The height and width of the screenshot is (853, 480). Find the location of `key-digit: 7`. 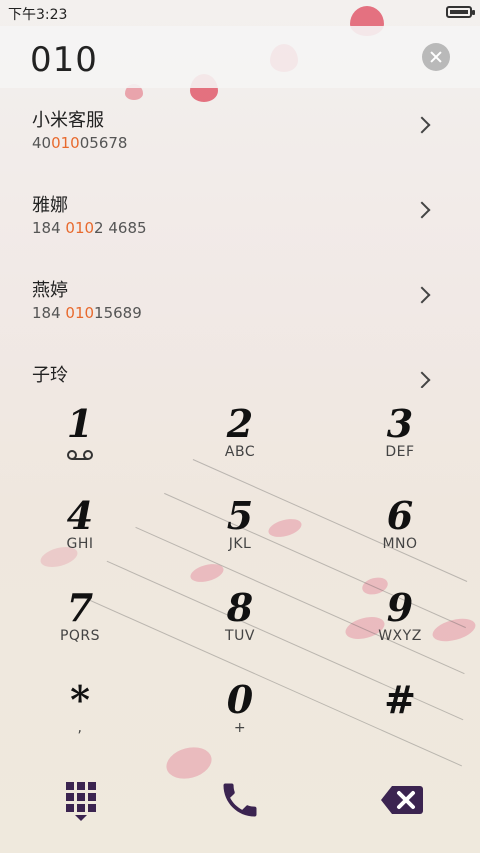

key-digit: 7 is located at coordinates (80, 607).